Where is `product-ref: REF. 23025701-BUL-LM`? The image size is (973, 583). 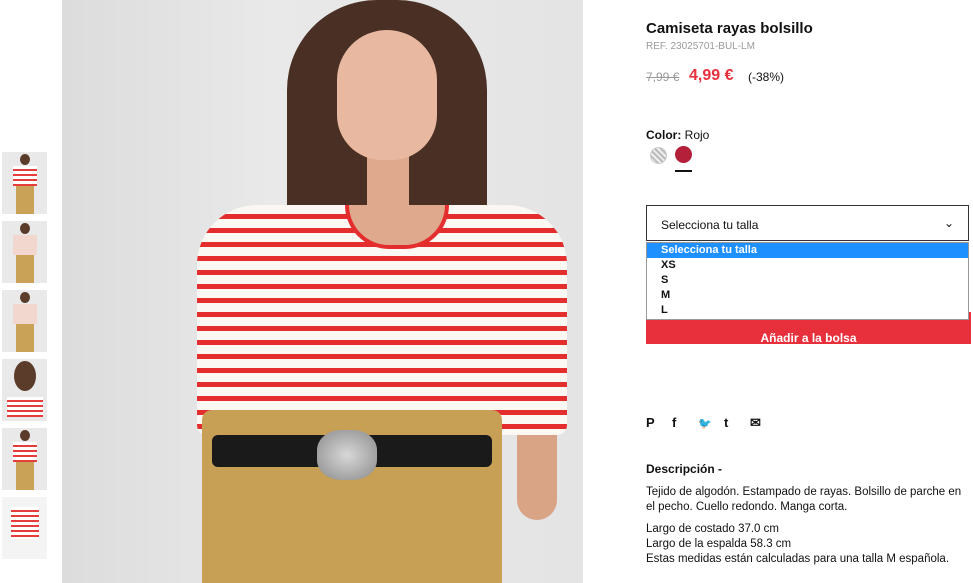 product-ref: REF. 23025701-BUL-LM is located at coordinates (700, 46).